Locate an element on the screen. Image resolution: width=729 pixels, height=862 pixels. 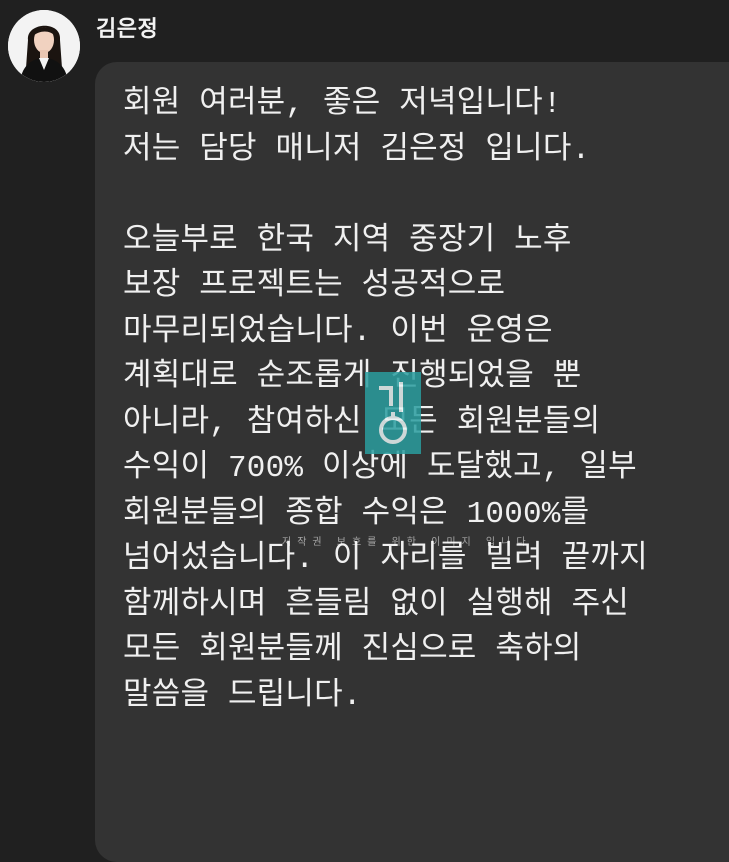
sender-name: 김은정 is located at coordinates (127, 29).